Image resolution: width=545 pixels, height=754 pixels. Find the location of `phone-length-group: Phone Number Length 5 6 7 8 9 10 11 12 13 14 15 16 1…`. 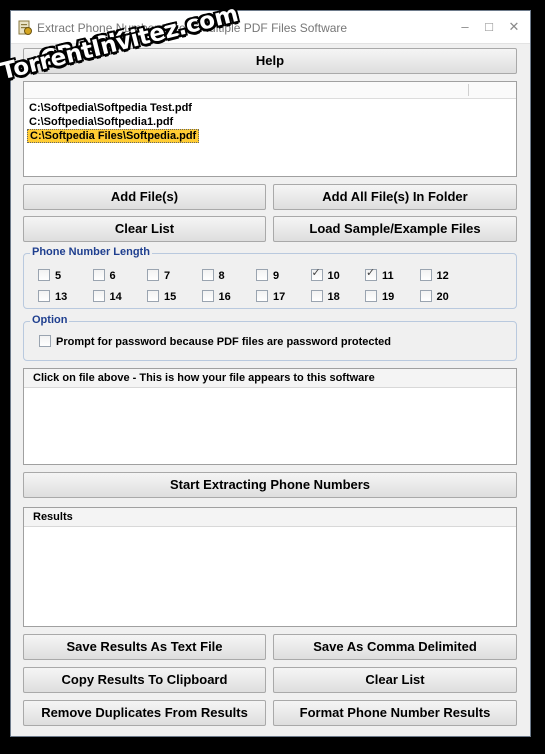

phone-length-group: Phone Number Length 5 6 7 8 9 10 11 12 13 14 15 16 1… is located at coordinates (270, 277).